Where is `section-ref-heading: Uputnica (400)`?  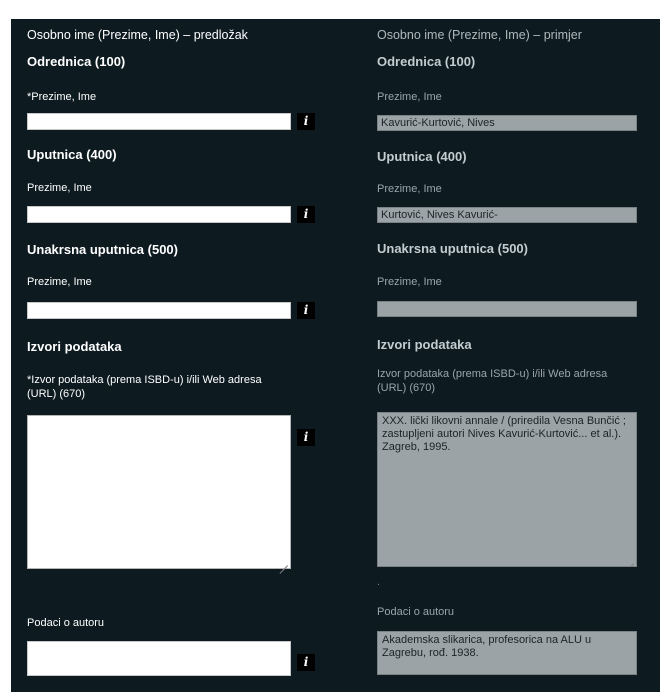 section-ref-heading: Uputnica (400) is located at coordinates (72, 154).